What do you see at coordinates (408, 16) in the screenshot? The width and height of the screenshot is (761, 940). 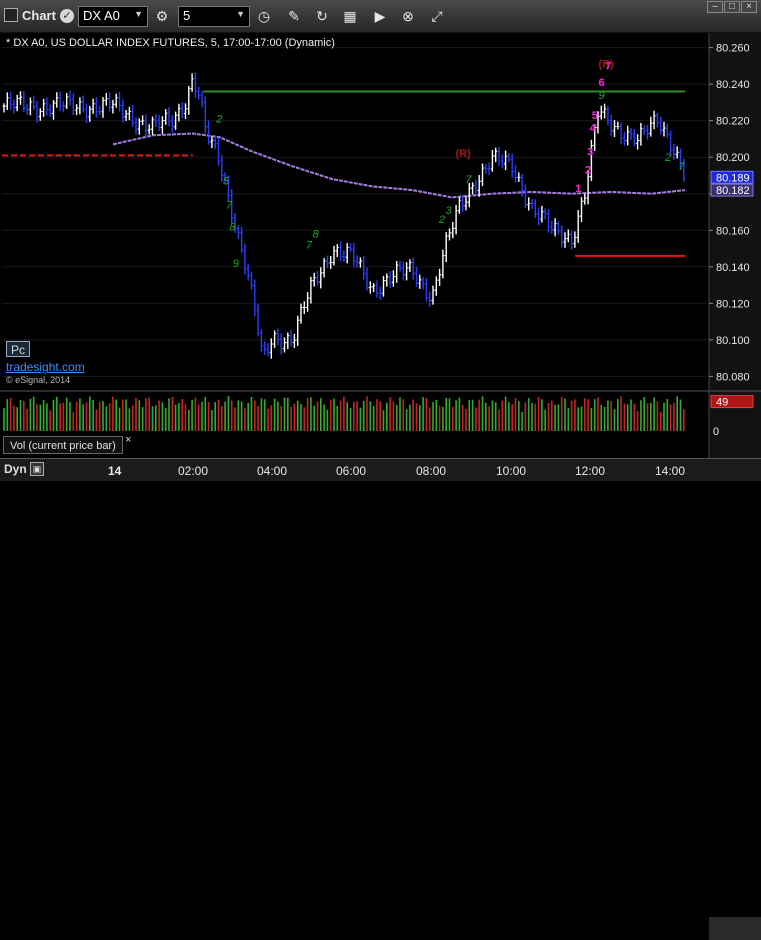 I see `close-circle-icon: ⊗` at bounding box center [408, 16].